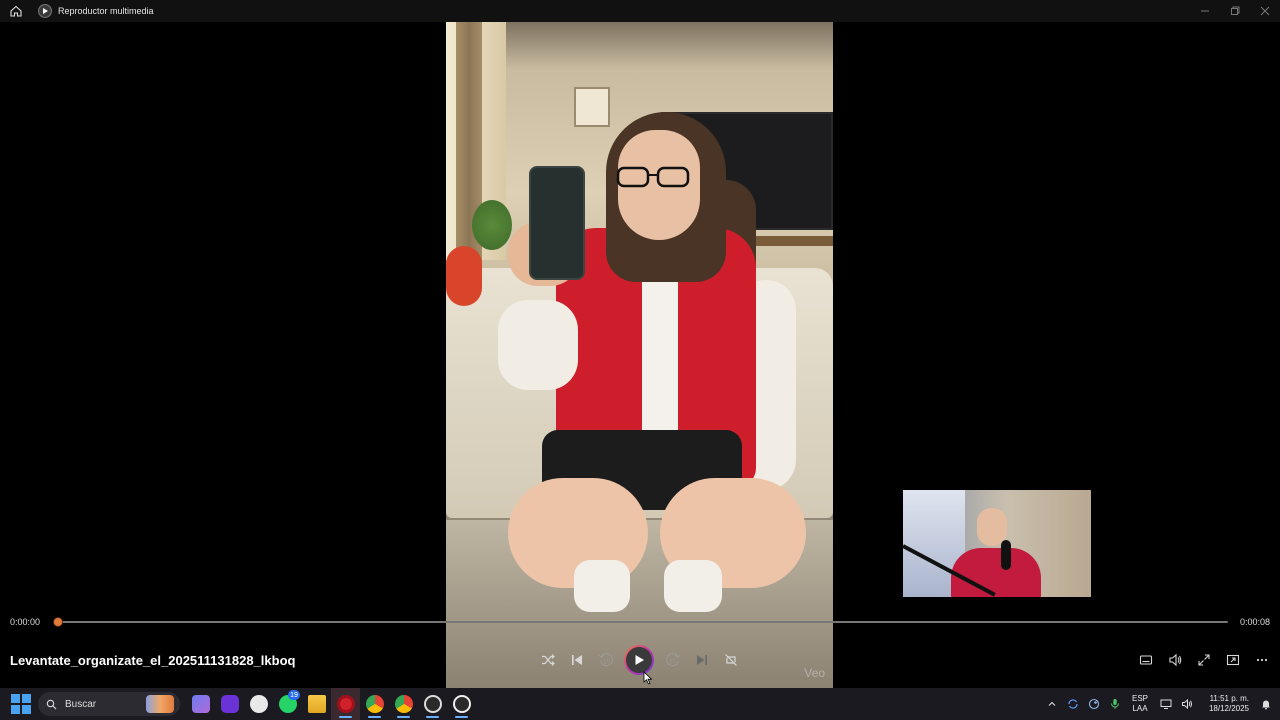  What do you see at coordinates (374, 704) in the screenshot?
I see `taskbar-app-chrome` at bounding box center [374, 704].